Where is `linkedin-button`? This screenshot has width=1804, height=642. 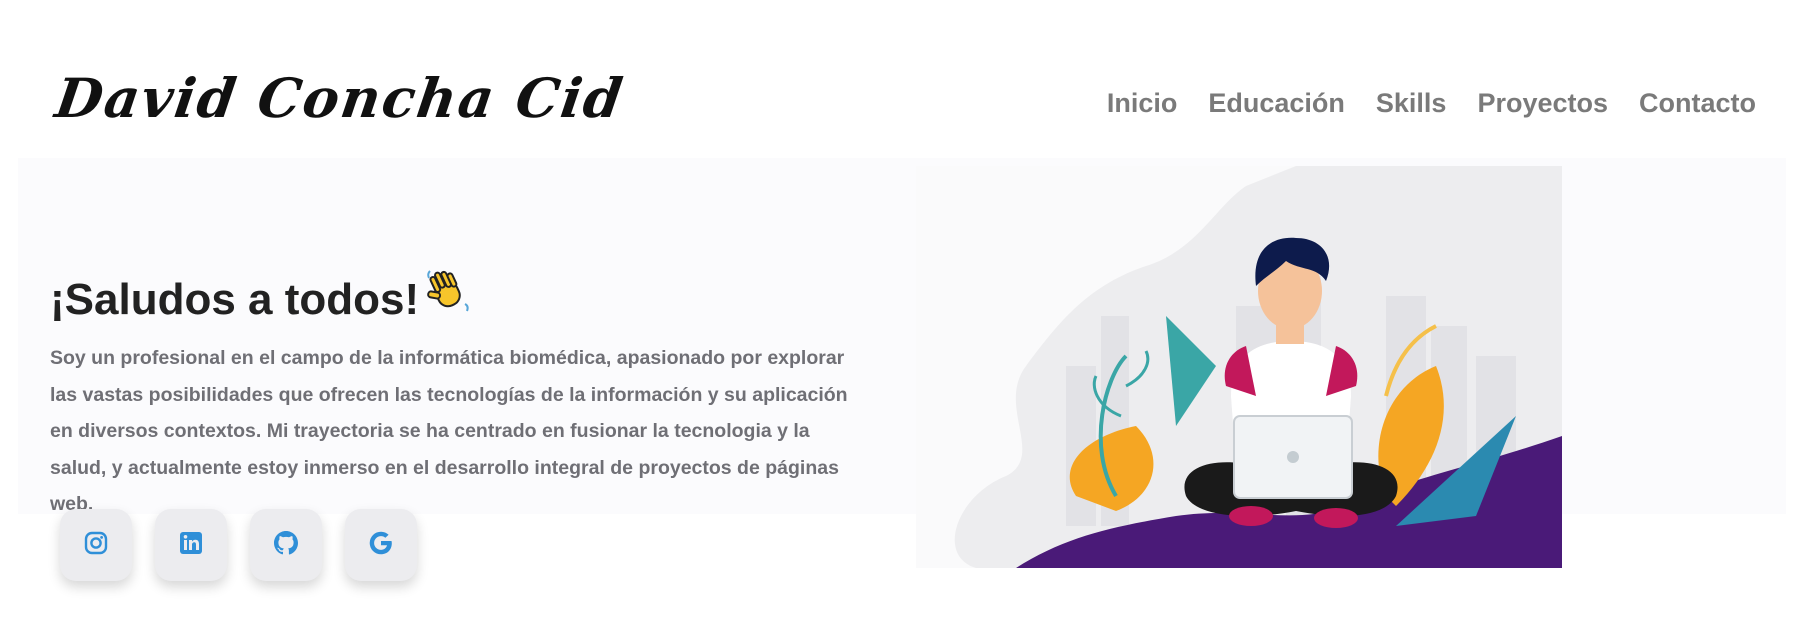 linkedin-button is located at coordinates (191, 545).